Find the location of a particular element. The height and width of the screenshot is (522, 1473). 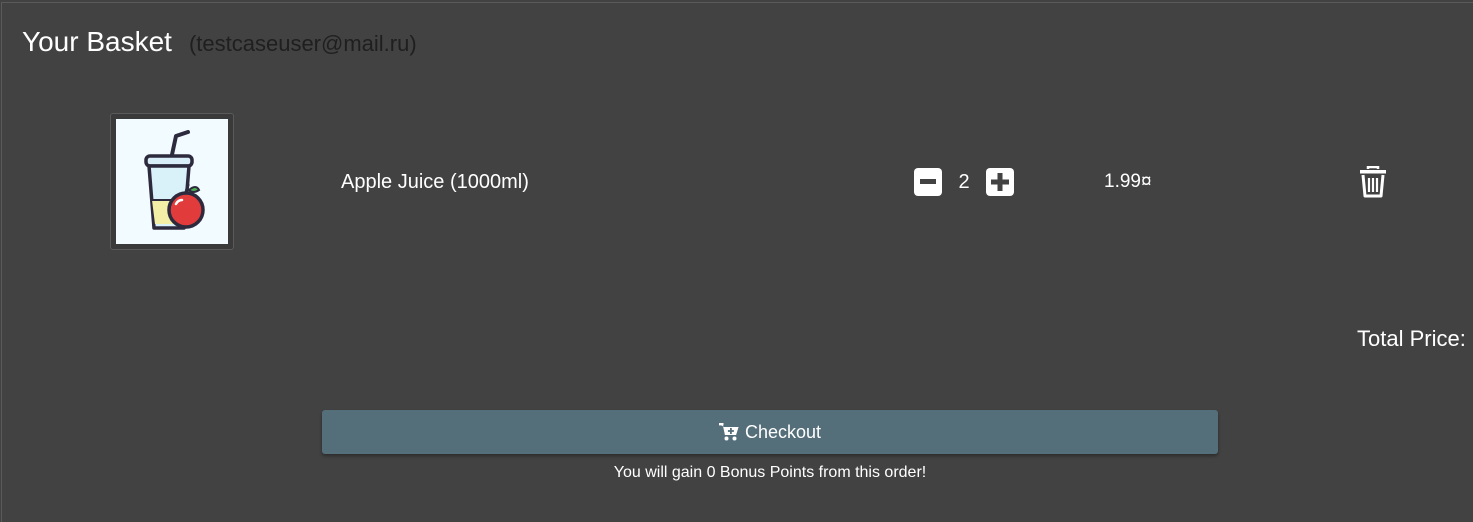

product-name: Apple Juice (1000ml) is located at coordinates (435, 182).